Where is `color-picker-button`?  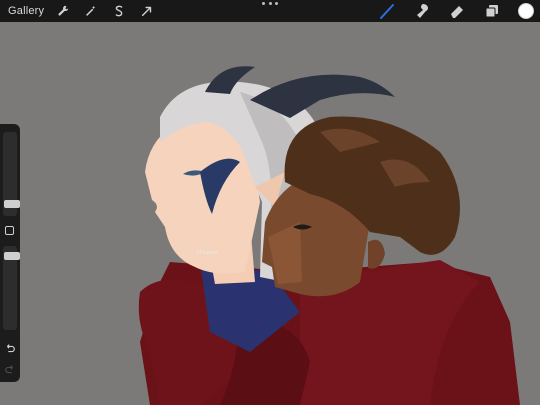 color-picker-button is located at coordinates (526, 11).